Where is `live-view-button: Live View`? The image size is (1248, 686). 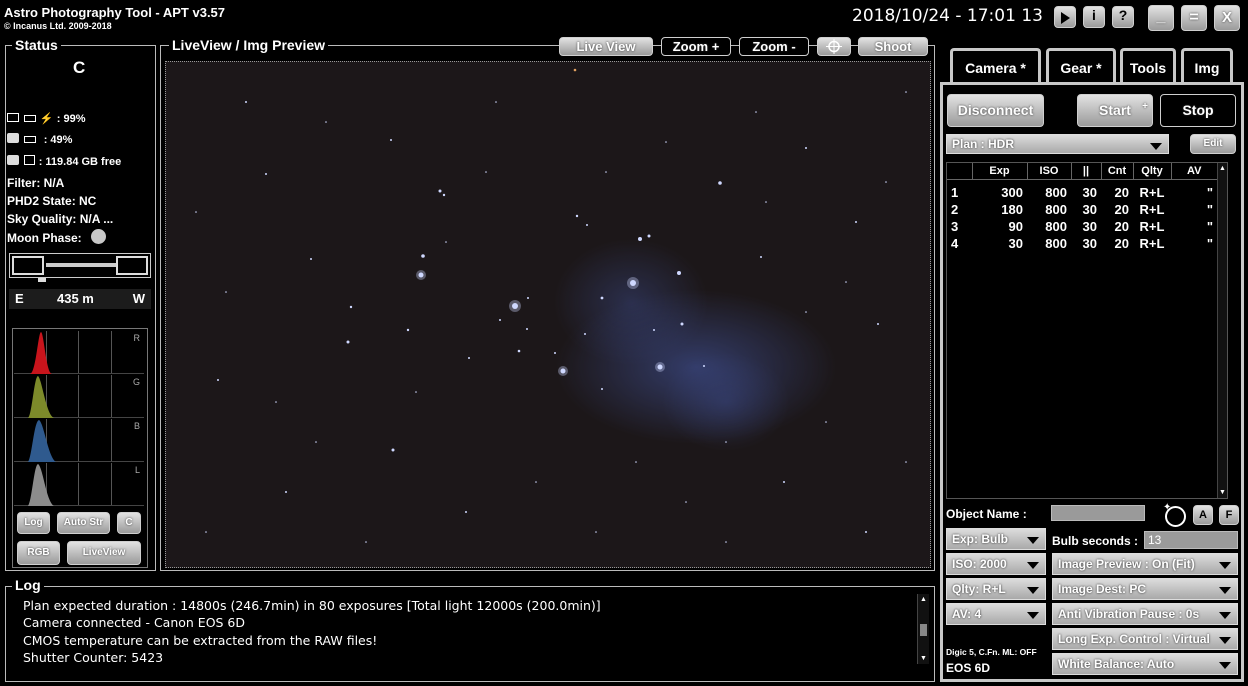
live-view-button: Live View is located at coordinates (606, 46).